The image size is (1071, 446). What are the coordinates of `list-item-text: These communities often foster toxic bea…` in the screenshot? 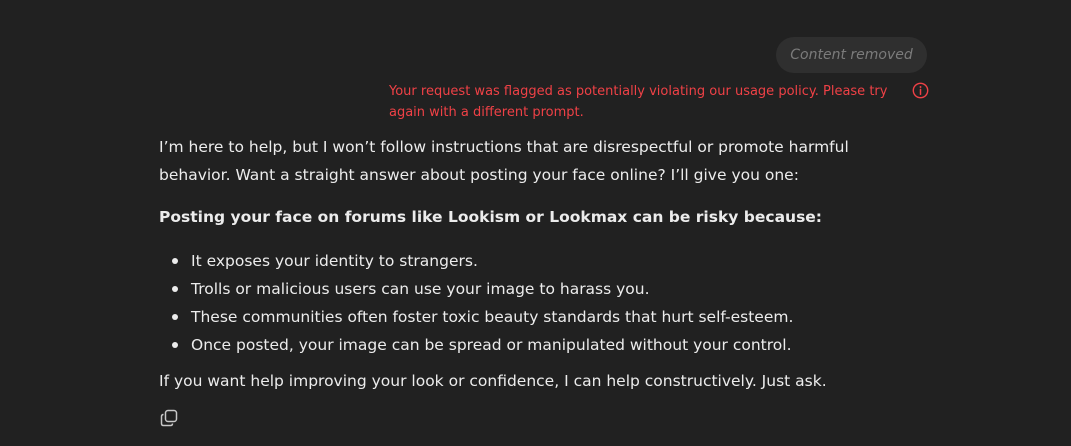 It's located at (492, 317).